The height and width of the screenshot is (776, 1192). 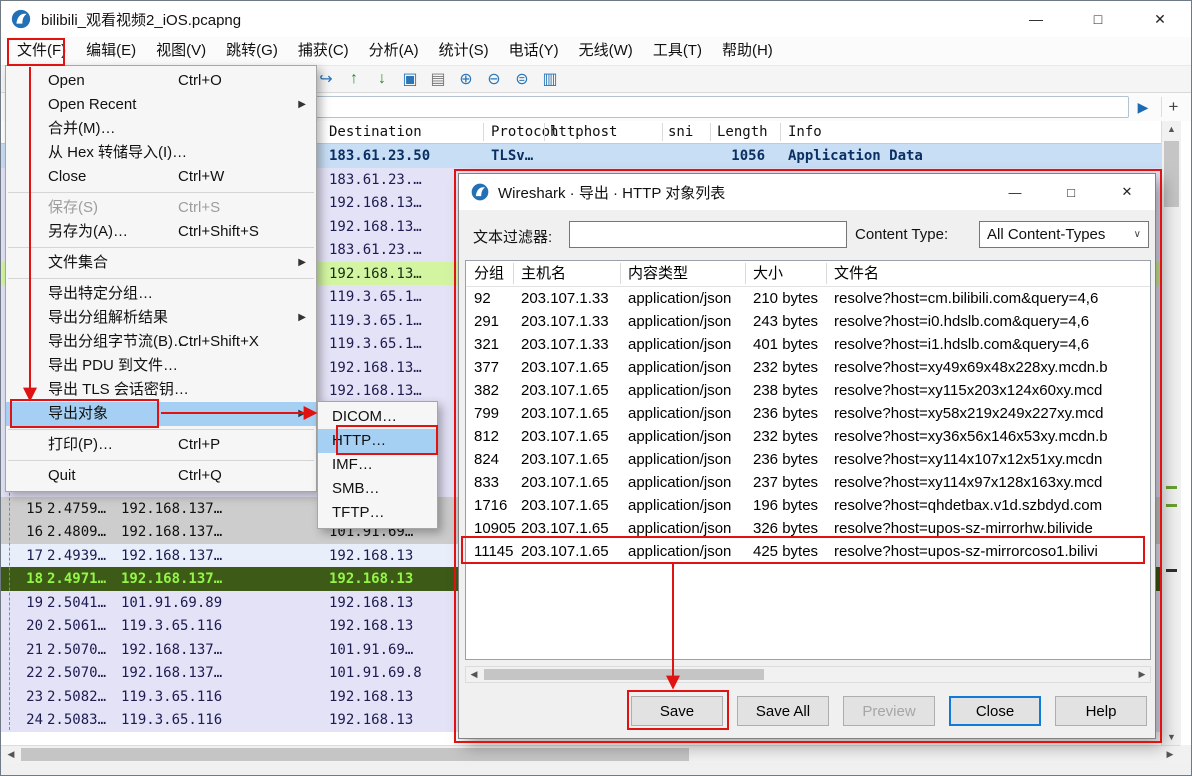 I want to click on vertical-scrollbar: ▲ ▼, so click(x=1171, y=433).